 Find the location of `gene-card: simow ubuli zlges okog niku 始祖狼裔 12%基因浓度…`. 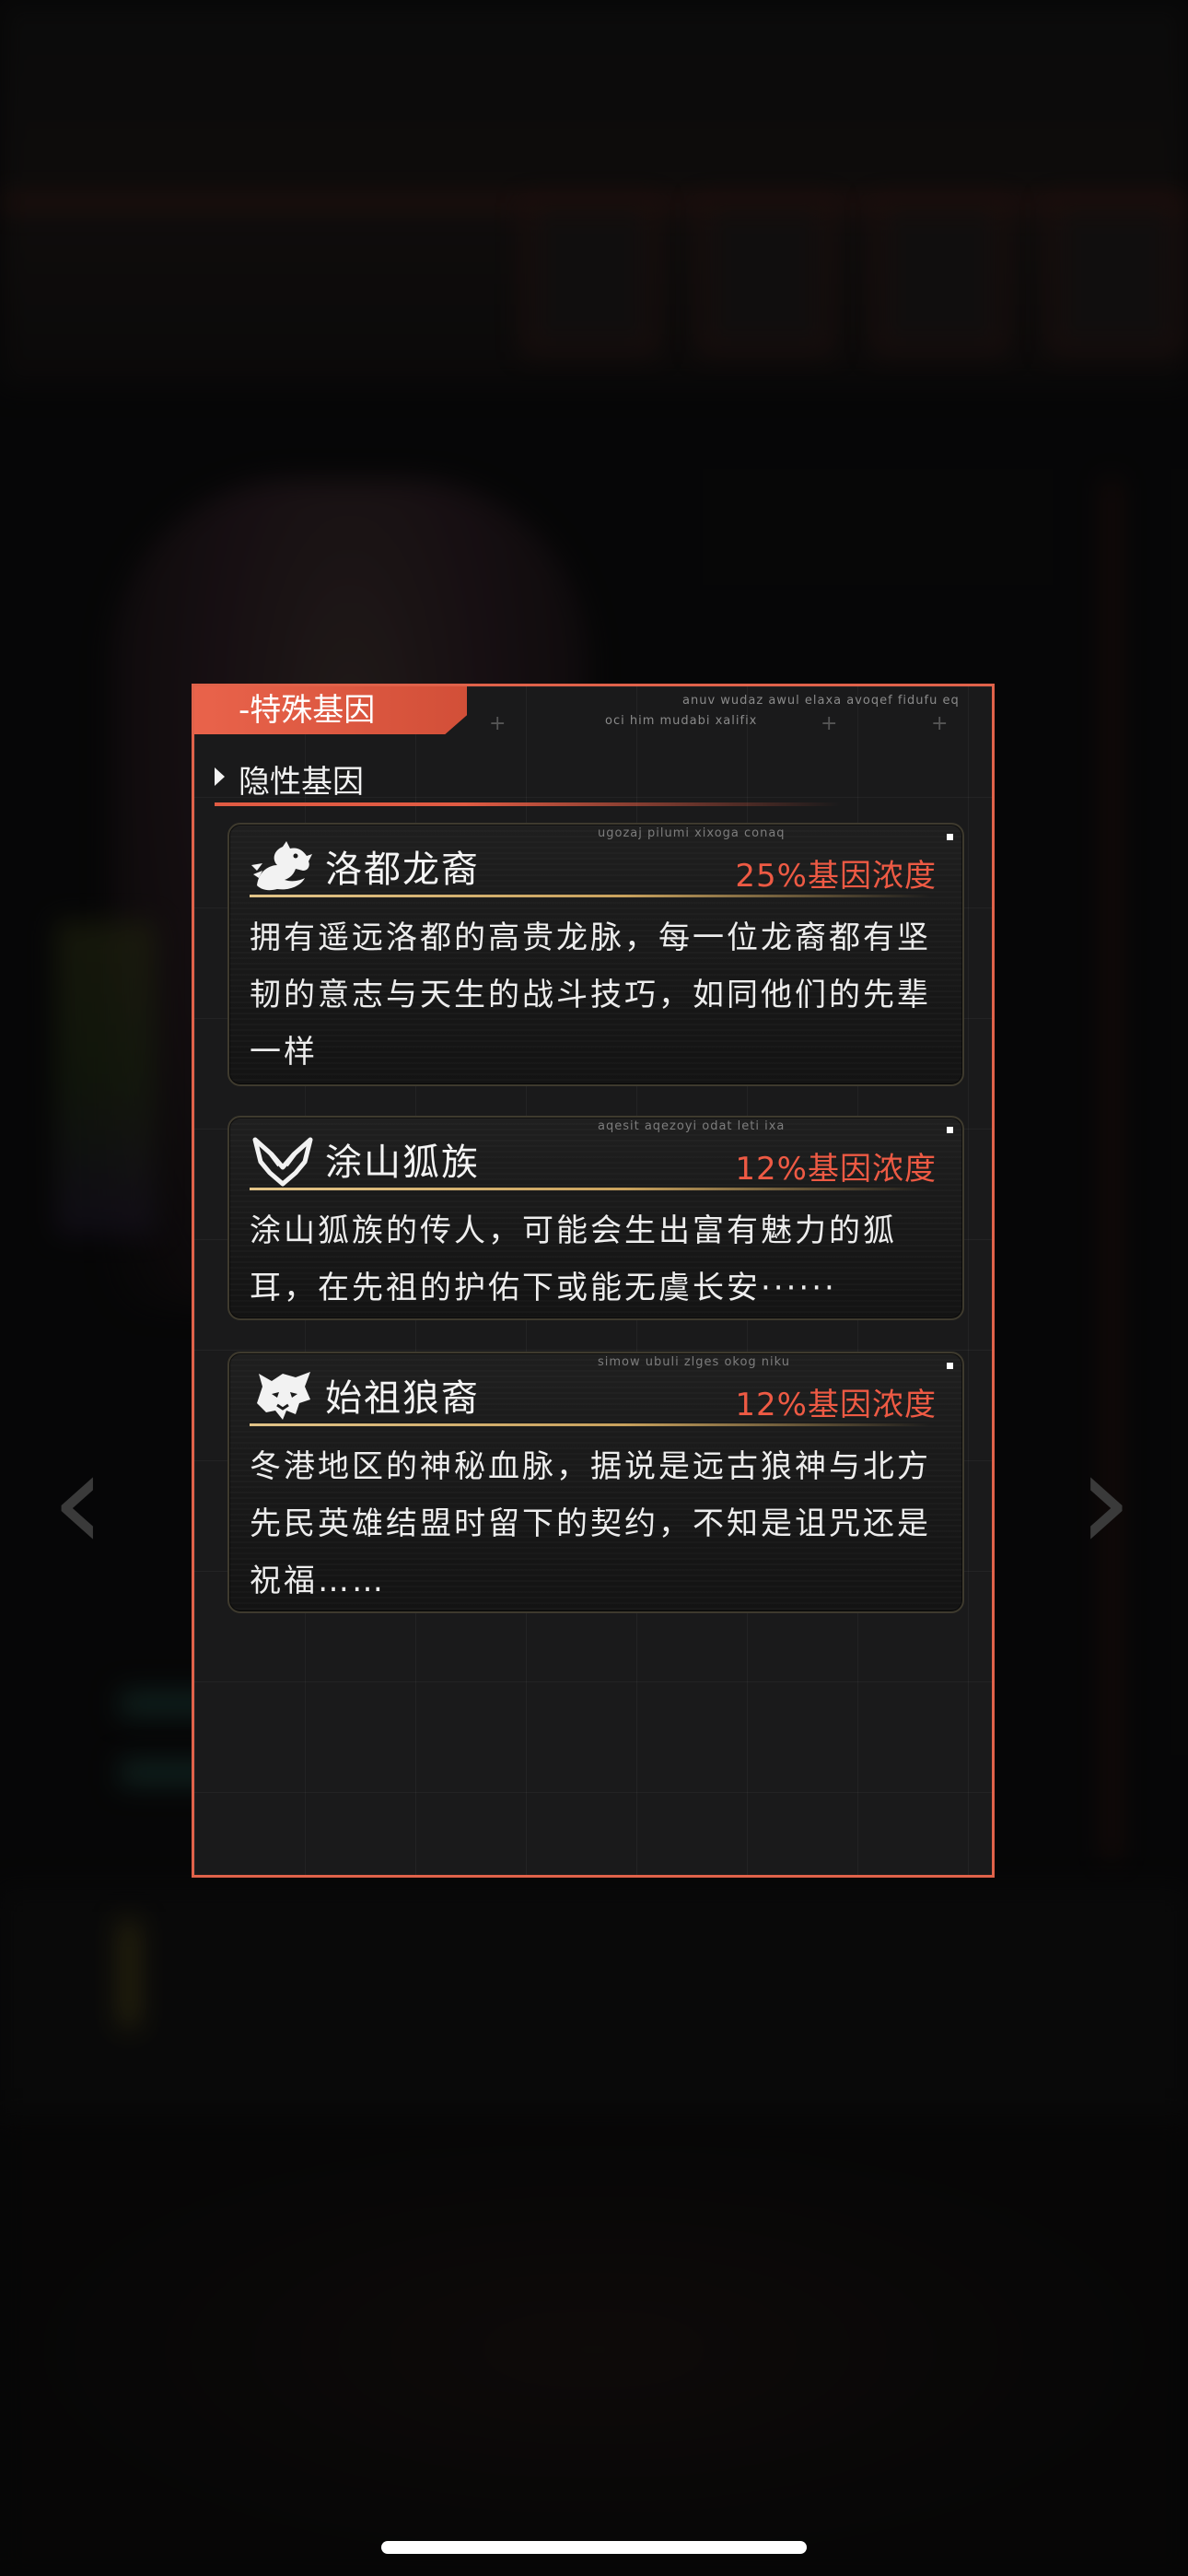

gene-card: simow ubuli zlges okog niku 始祖狼裔 12%基因浓度… is located at coordinates (595, 1482).